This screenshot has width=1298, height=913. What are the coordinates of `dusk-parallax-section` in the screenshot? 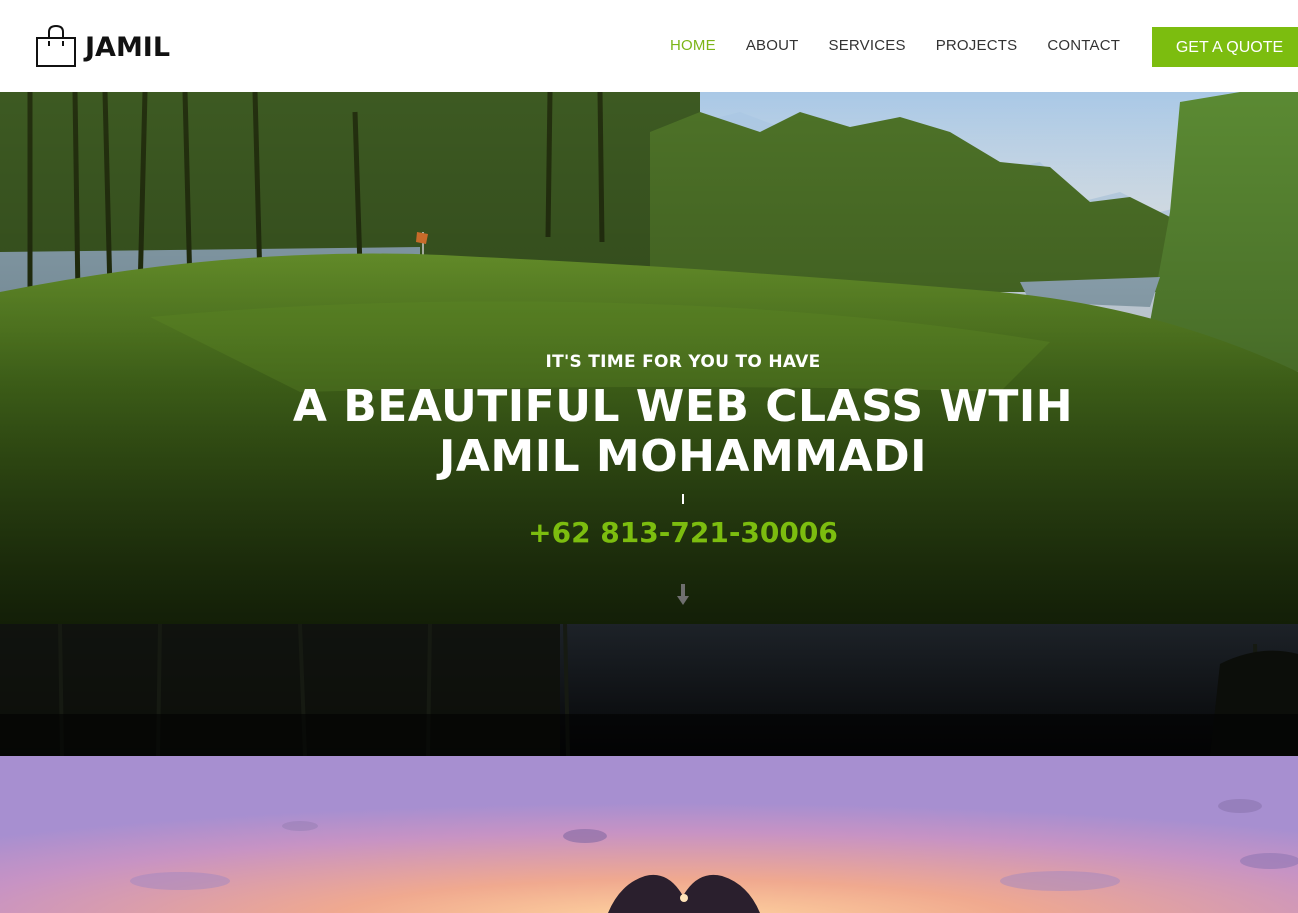 It's located at (649, 690).